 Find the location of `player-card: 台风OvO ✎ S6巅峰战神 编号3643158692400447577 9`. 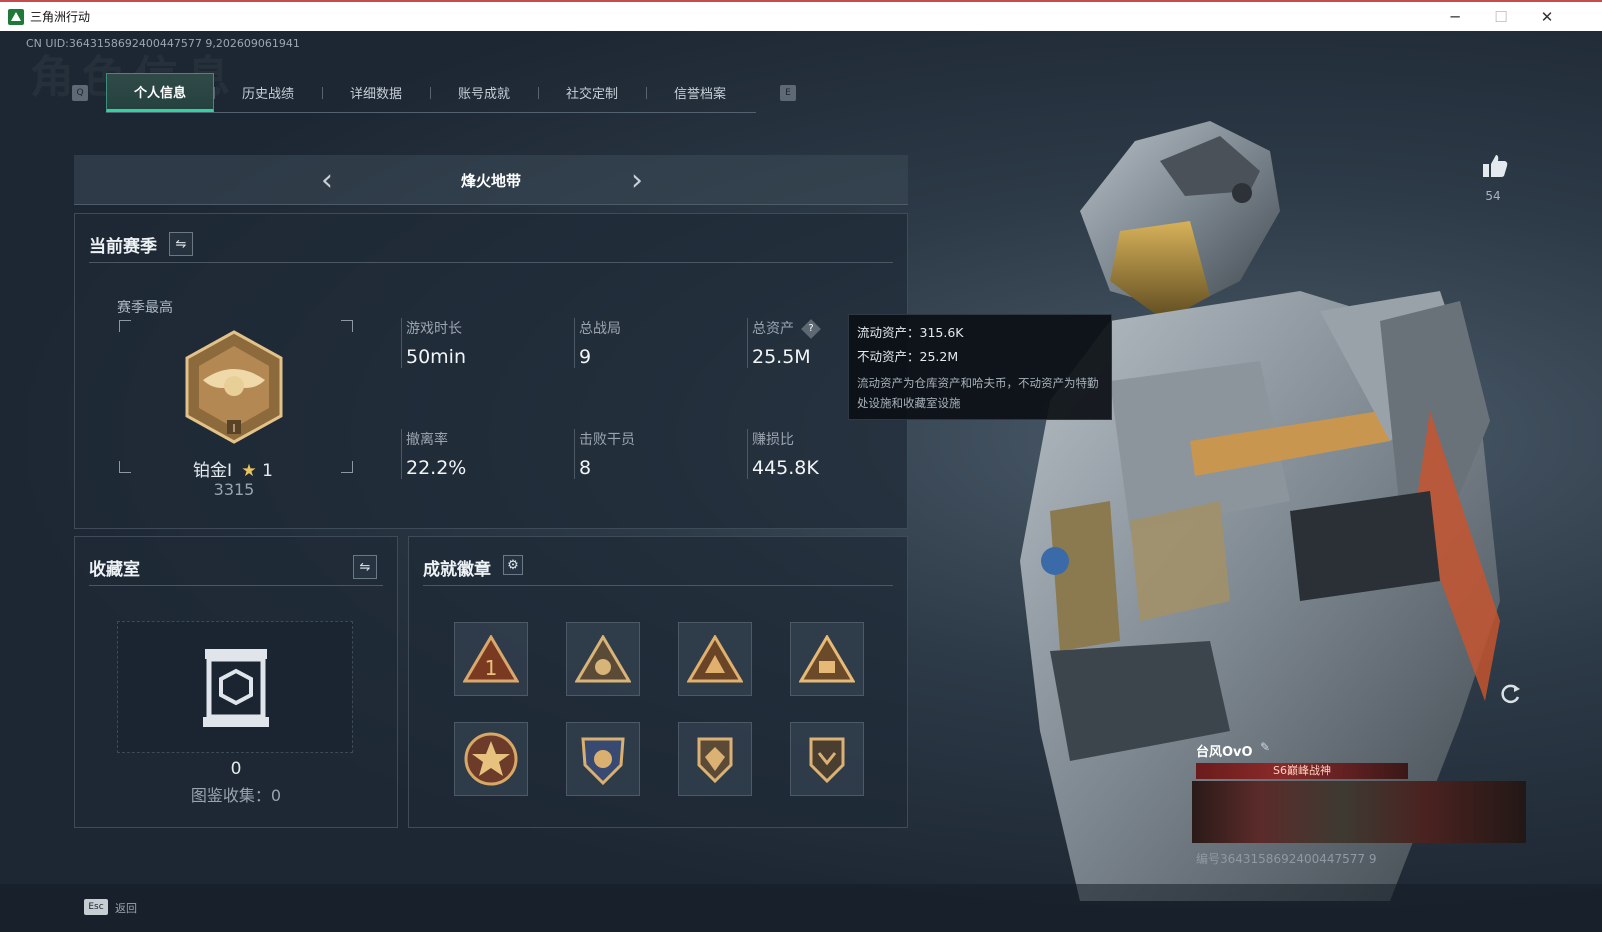

player-card: 台风OvO ✎ S6巅峰战神 编号3643158692400447577 9 is located at coordinates (1359, 808).